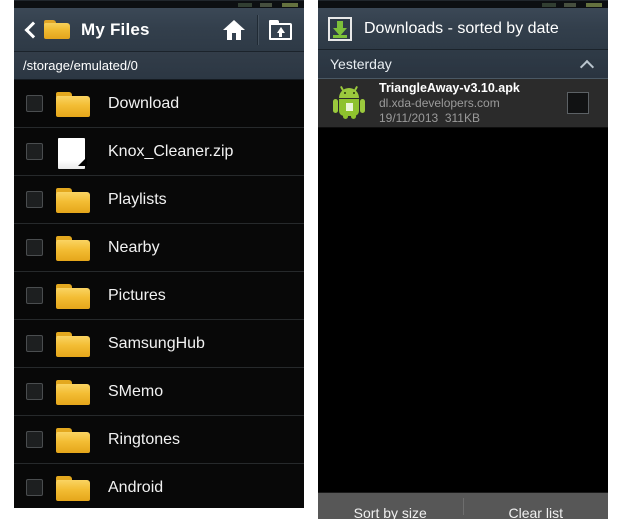  Describe the element at coordinates (578, 103) in the screenshot. I see `download-checkbox` at that location.